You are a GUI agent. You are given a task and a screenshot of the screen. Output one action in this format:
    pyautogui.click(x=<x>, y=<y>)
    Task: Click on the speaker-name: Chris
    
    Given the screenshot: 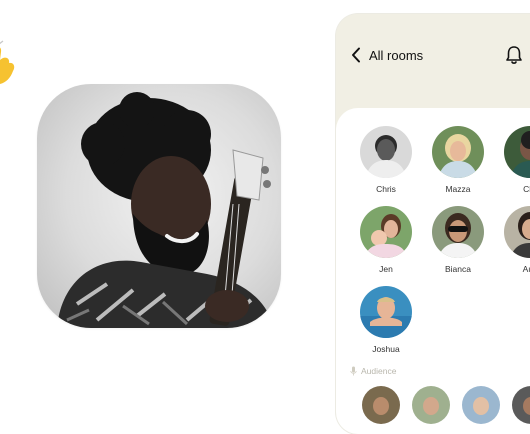 What is the action you would take?
    pyautogui.click(x=386, y=189)
    